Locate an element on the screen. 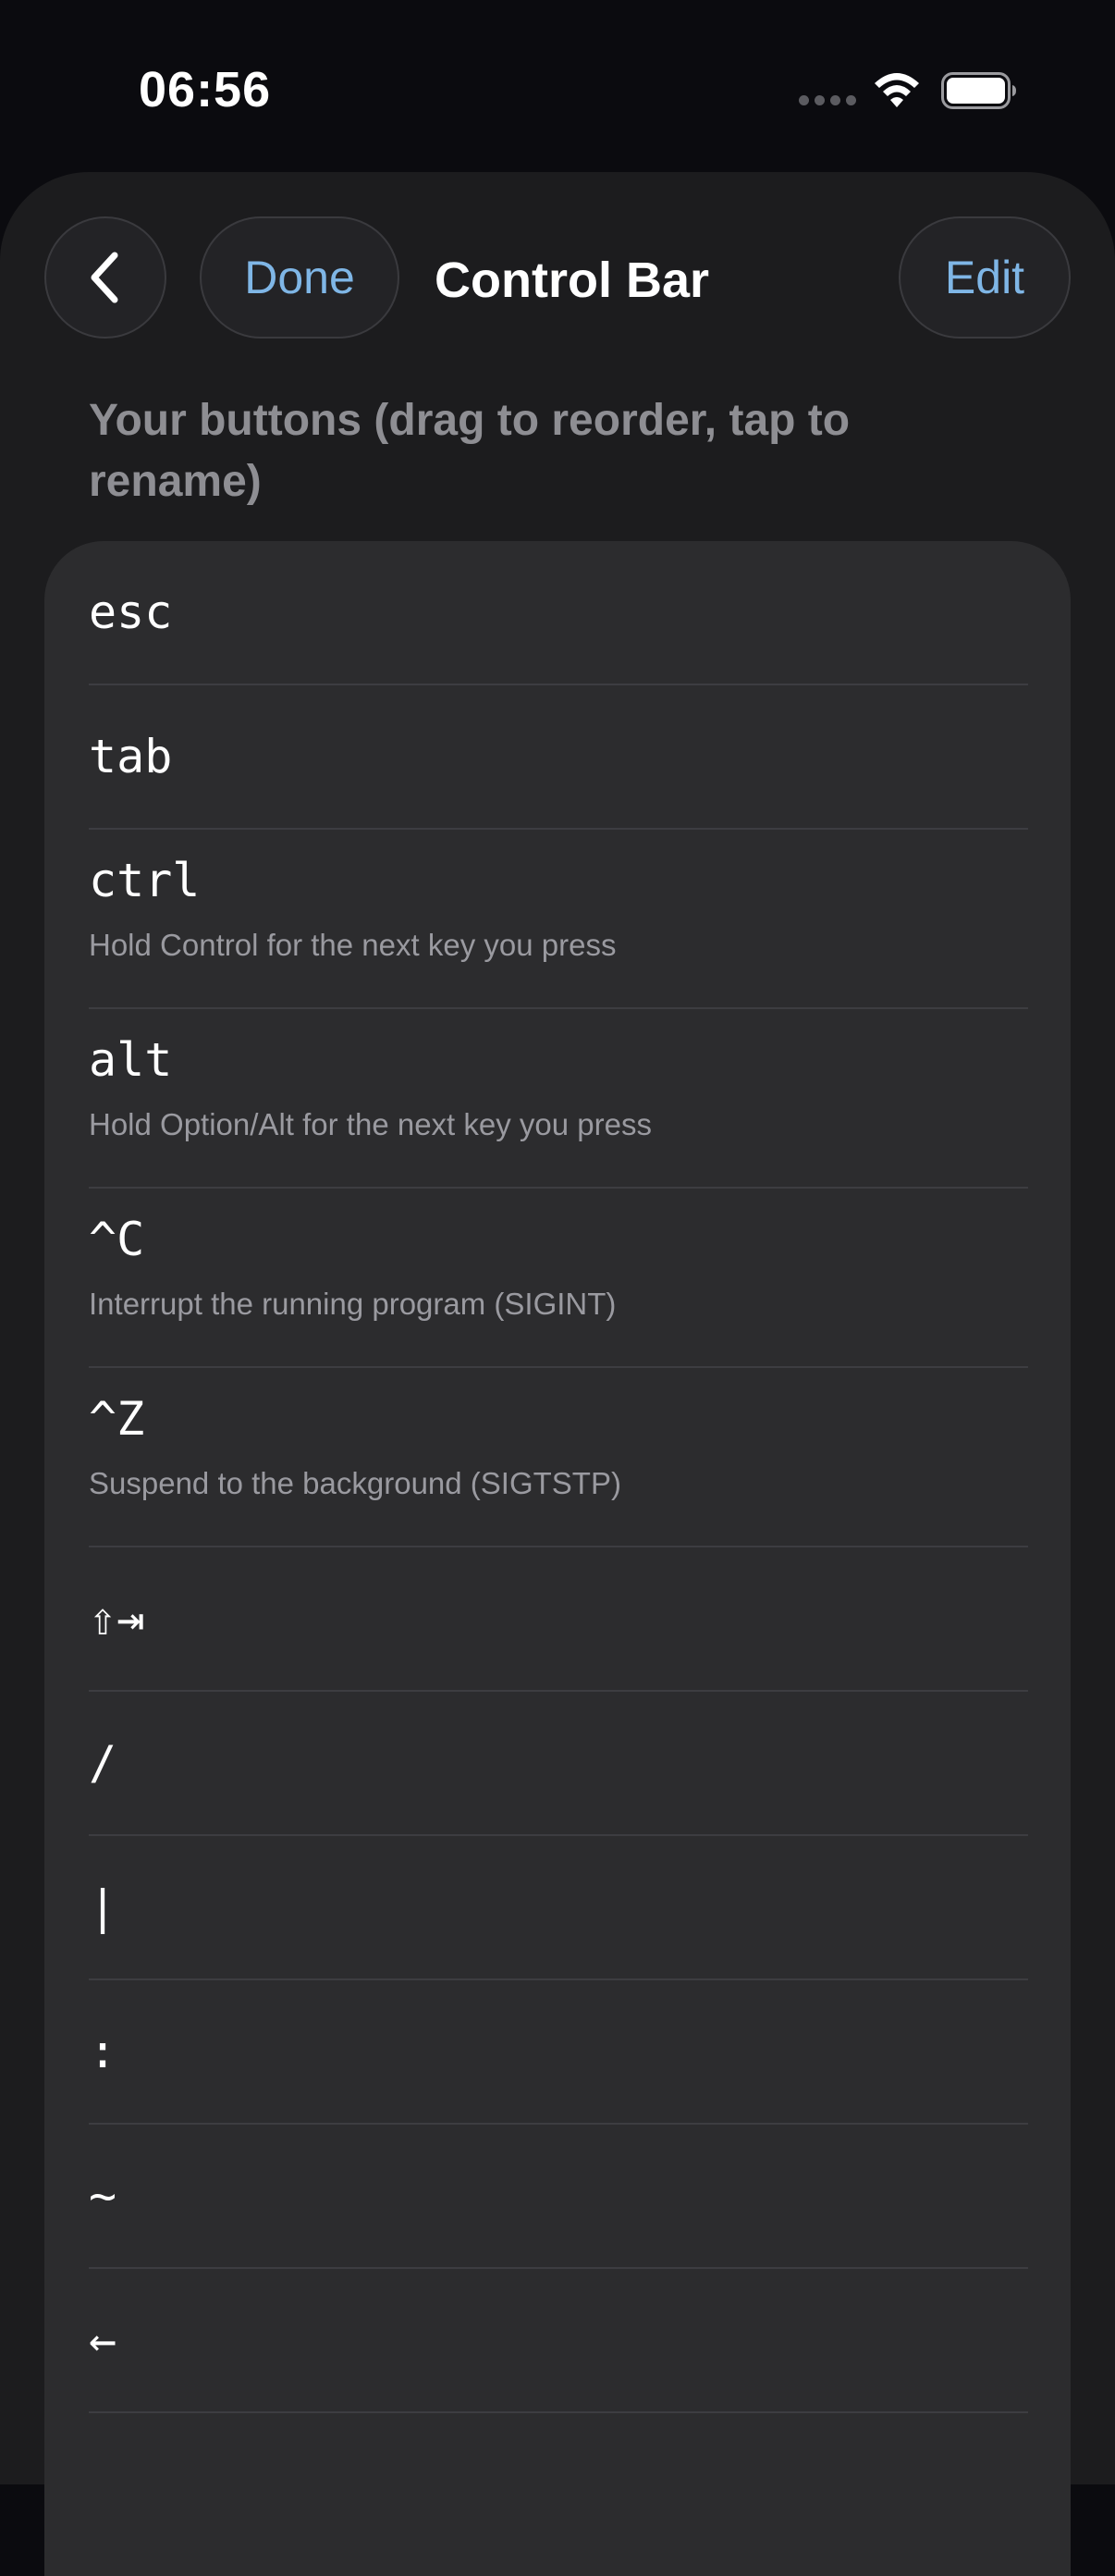 This screenshot has width=1115, height=2576. list-item: : is located at coordinates (558, 2052).